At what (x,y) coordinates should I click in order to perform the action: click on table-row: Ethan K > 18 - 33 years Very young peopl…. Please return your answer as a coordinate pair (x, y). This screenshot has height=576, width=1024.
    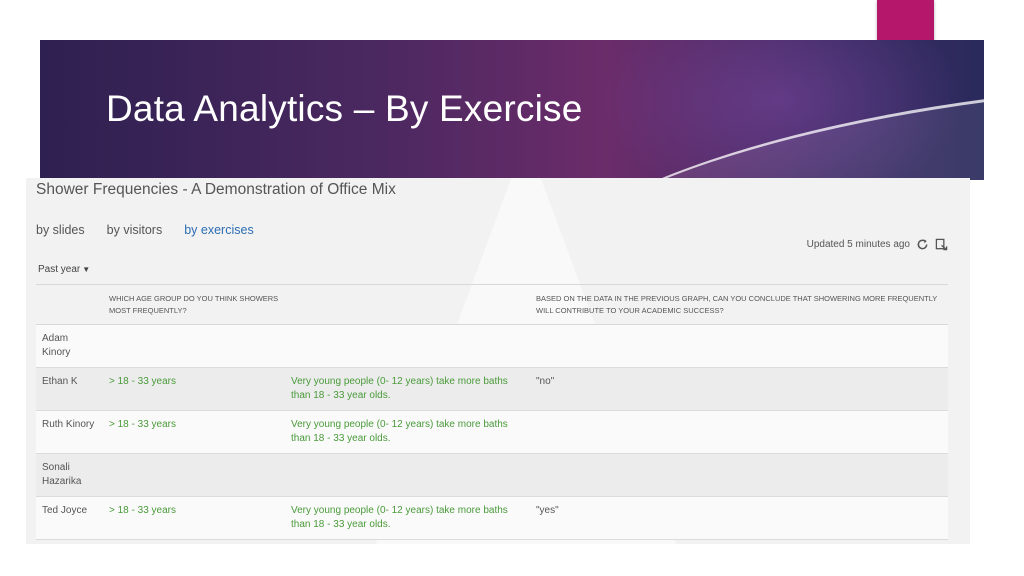
    Looking at the image, I should click on (492, 389).